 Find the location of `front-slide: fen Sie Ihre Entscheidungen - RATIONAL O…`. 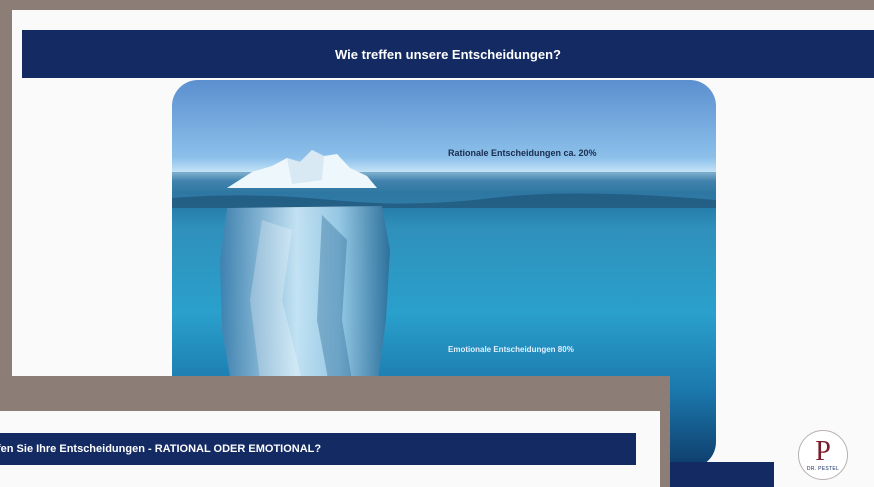

front-slide: fen Sie Ihre Entscheidungen - RATIONAL O… is located at coordinates (330, 449).